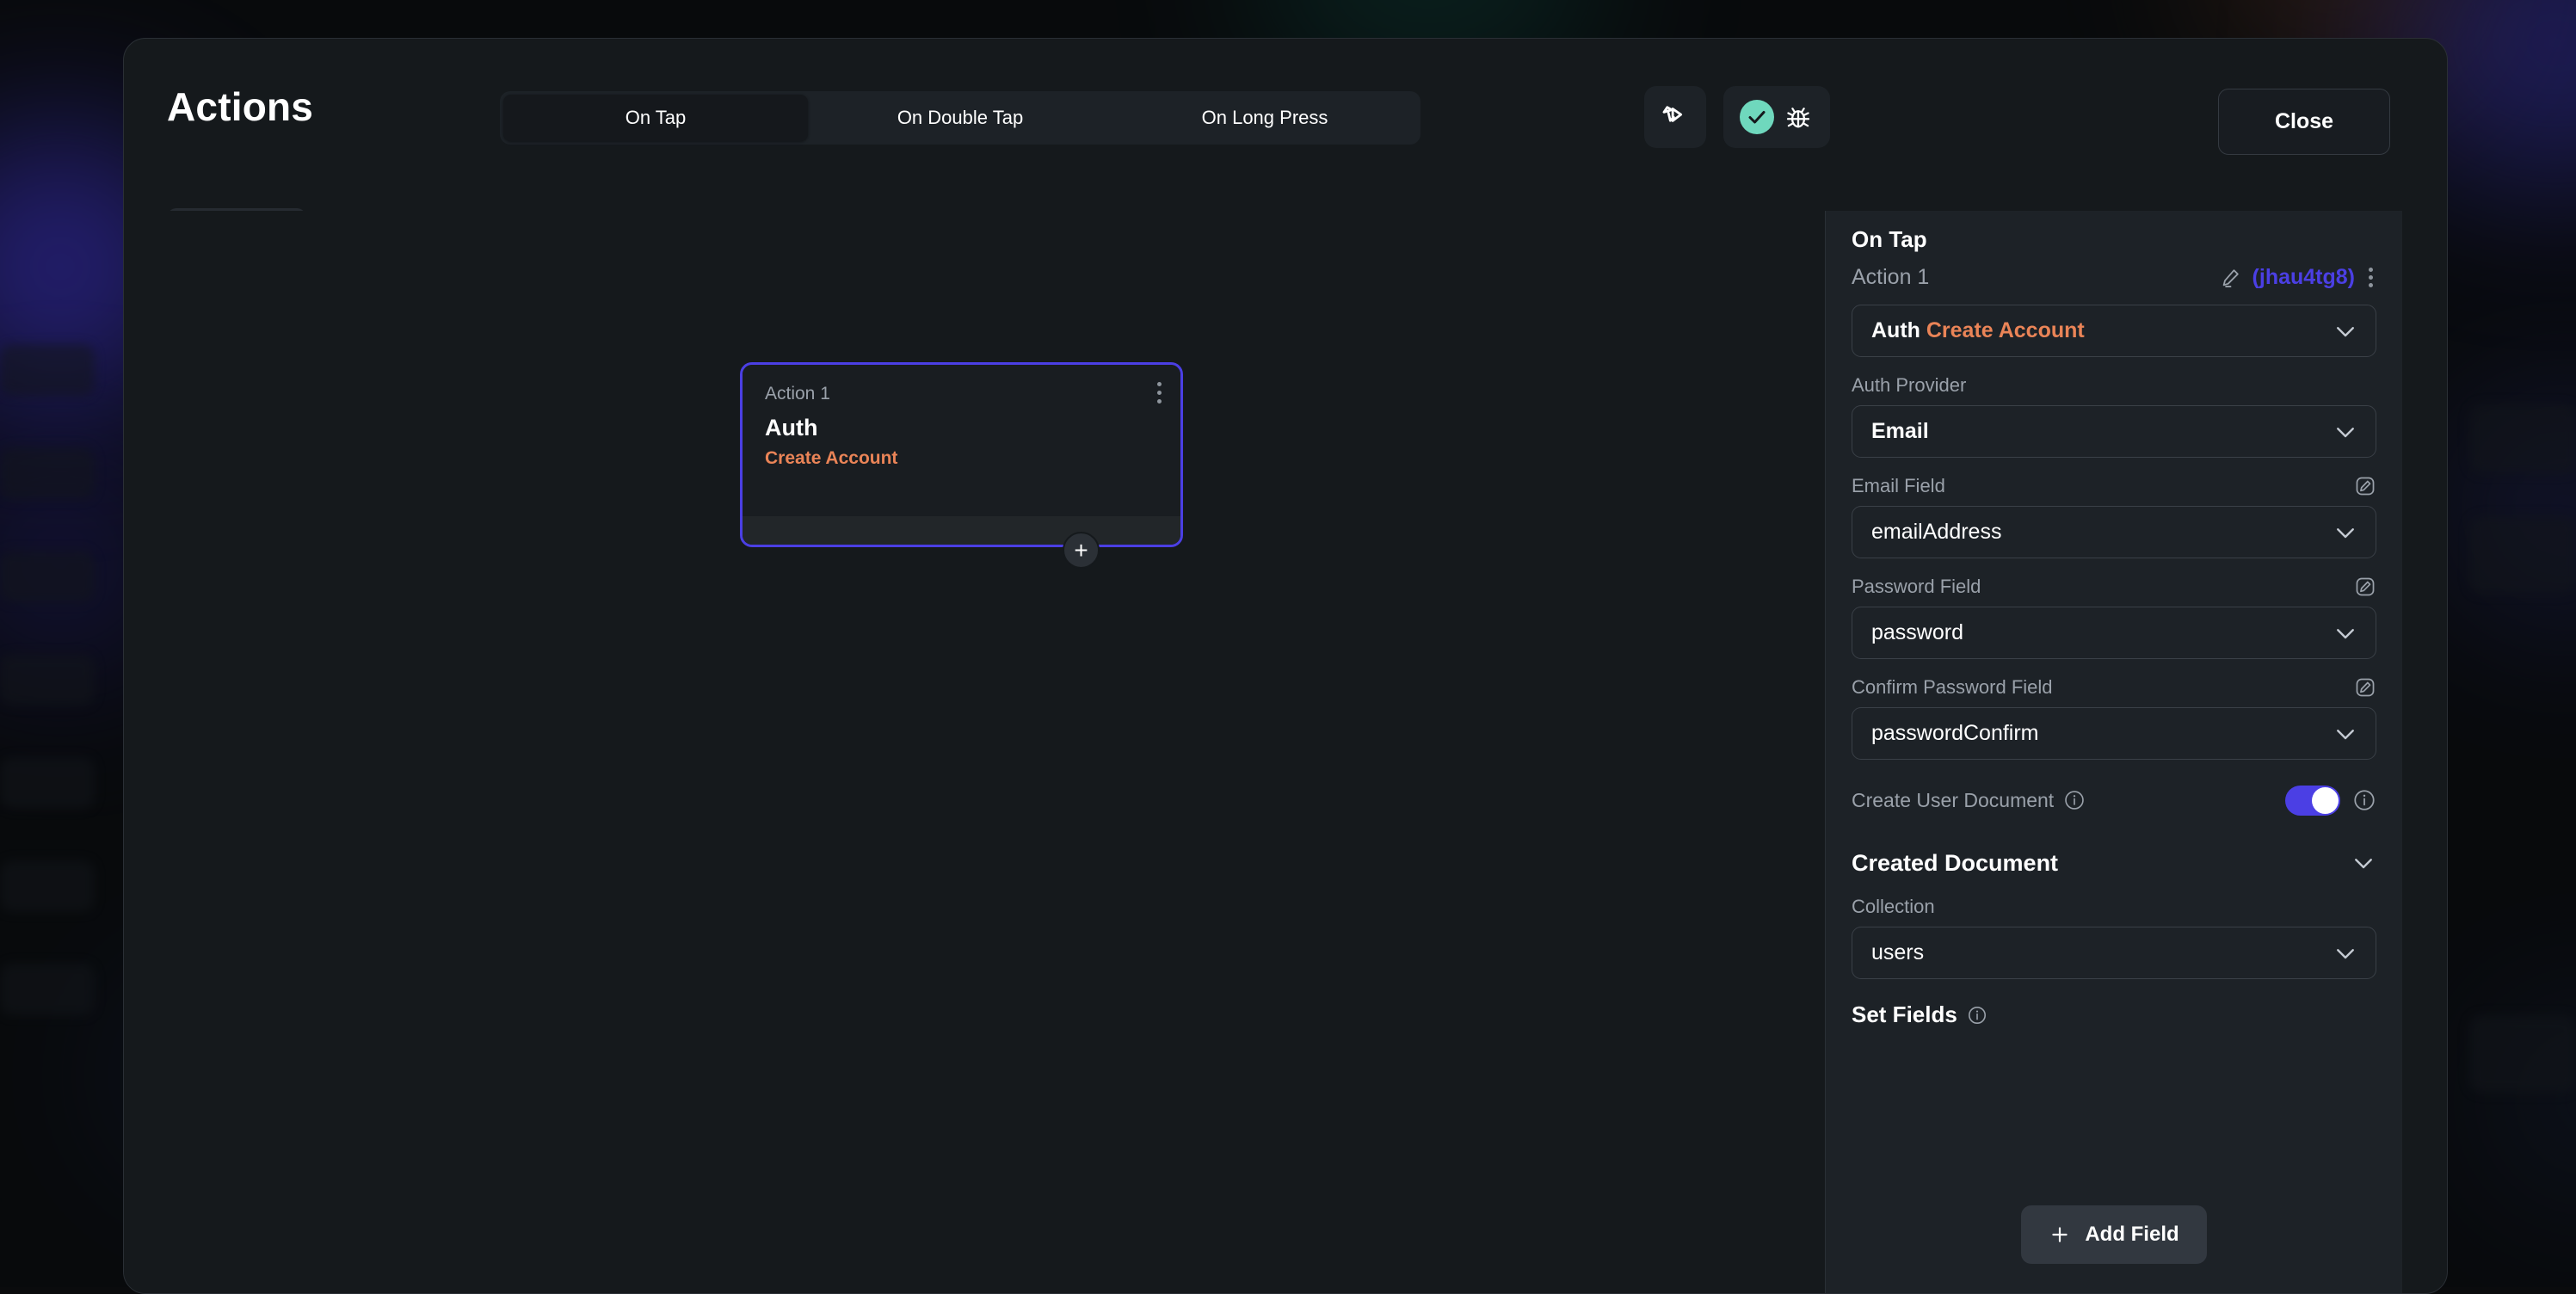  I want to click on confirm-password-field-value: passwordConfirm, so click(1955, 733).